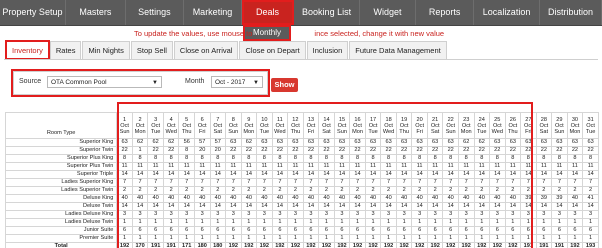 The image size is (602, 248). I want to click on inventory-cell: 20, so click(202, 150).